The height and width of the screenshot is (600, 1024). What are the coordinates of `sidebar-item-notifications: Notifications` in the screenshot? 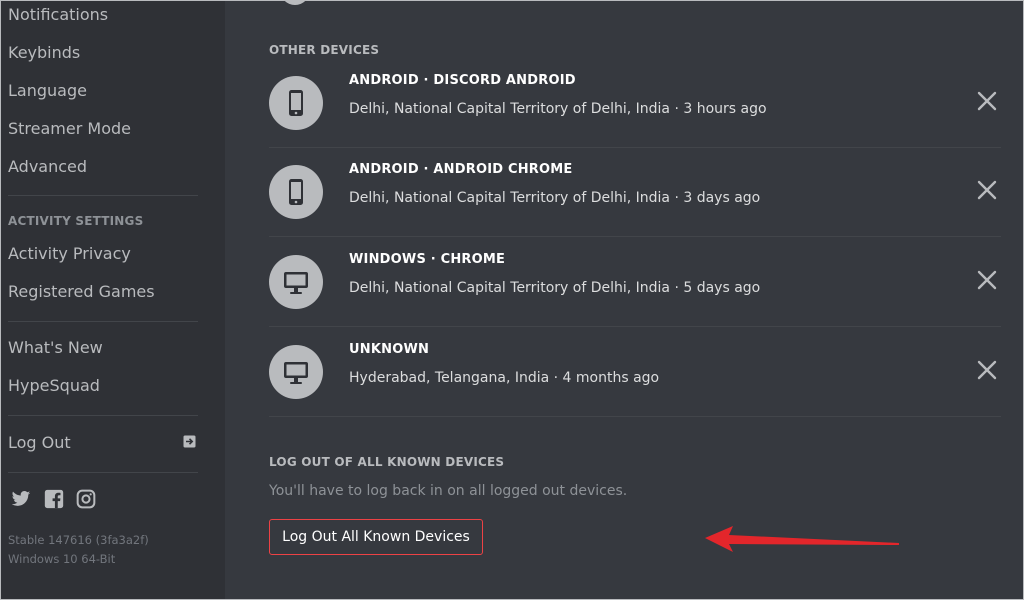 It's located at (58, 15).